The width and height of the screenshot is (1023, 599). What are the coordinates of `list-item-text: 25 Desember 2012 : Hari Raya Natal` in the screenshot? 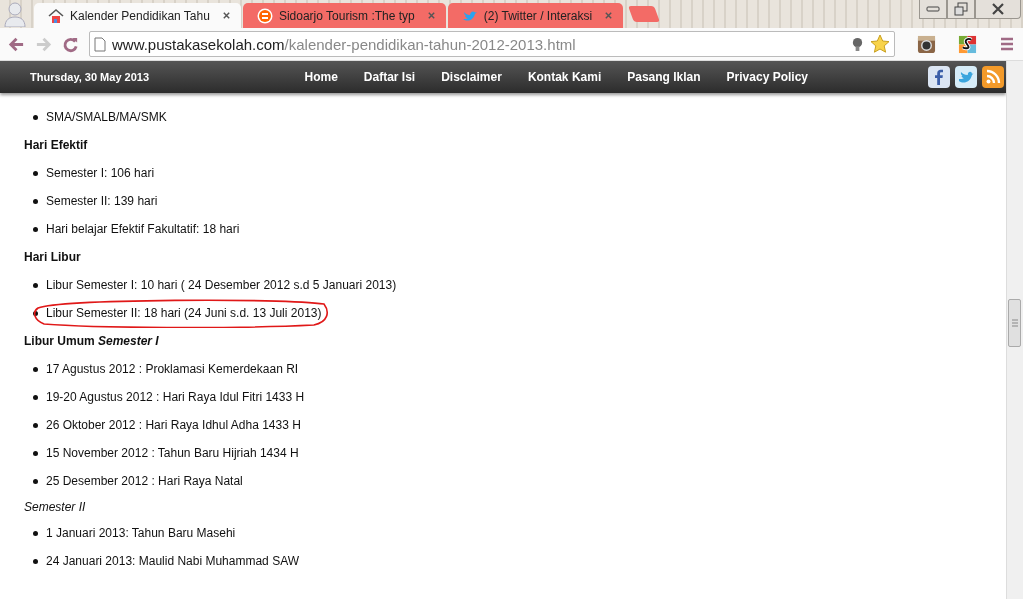 It's located at (144, 481).